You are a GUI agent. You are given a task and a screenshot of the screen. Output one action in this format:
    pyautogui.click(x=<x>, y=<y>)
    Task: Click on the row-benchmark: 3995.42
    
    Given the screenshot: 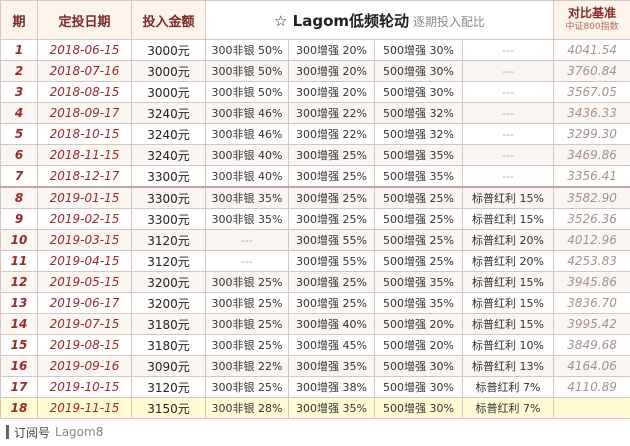 What is the action you would take?
    pyautogui.click(x=591, y=324)
    